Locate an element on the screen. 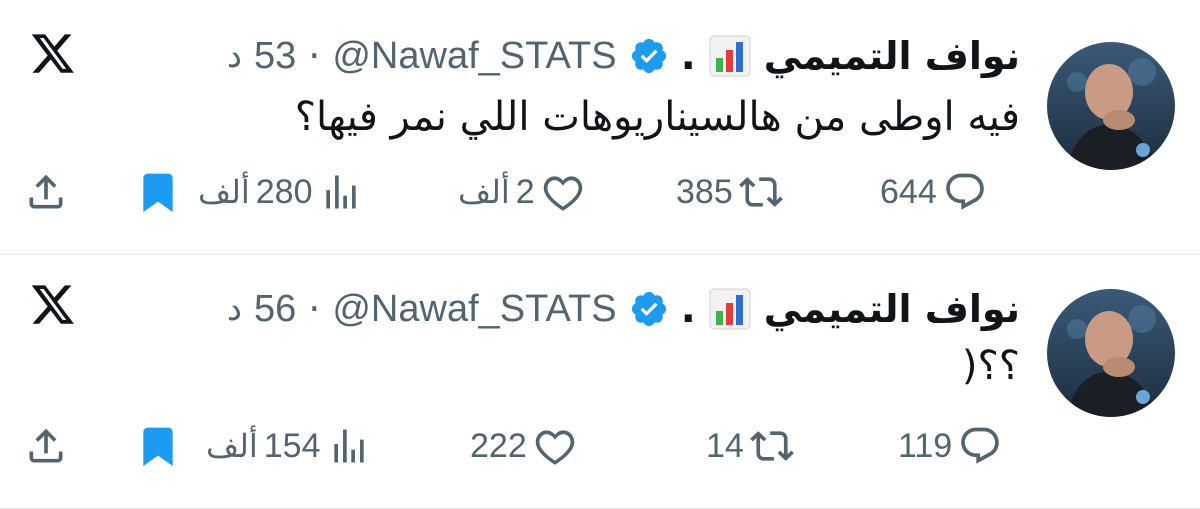 This screenshot has height=509, width=1200. views-button: ألف 154 is located at coordinates (288, 446).